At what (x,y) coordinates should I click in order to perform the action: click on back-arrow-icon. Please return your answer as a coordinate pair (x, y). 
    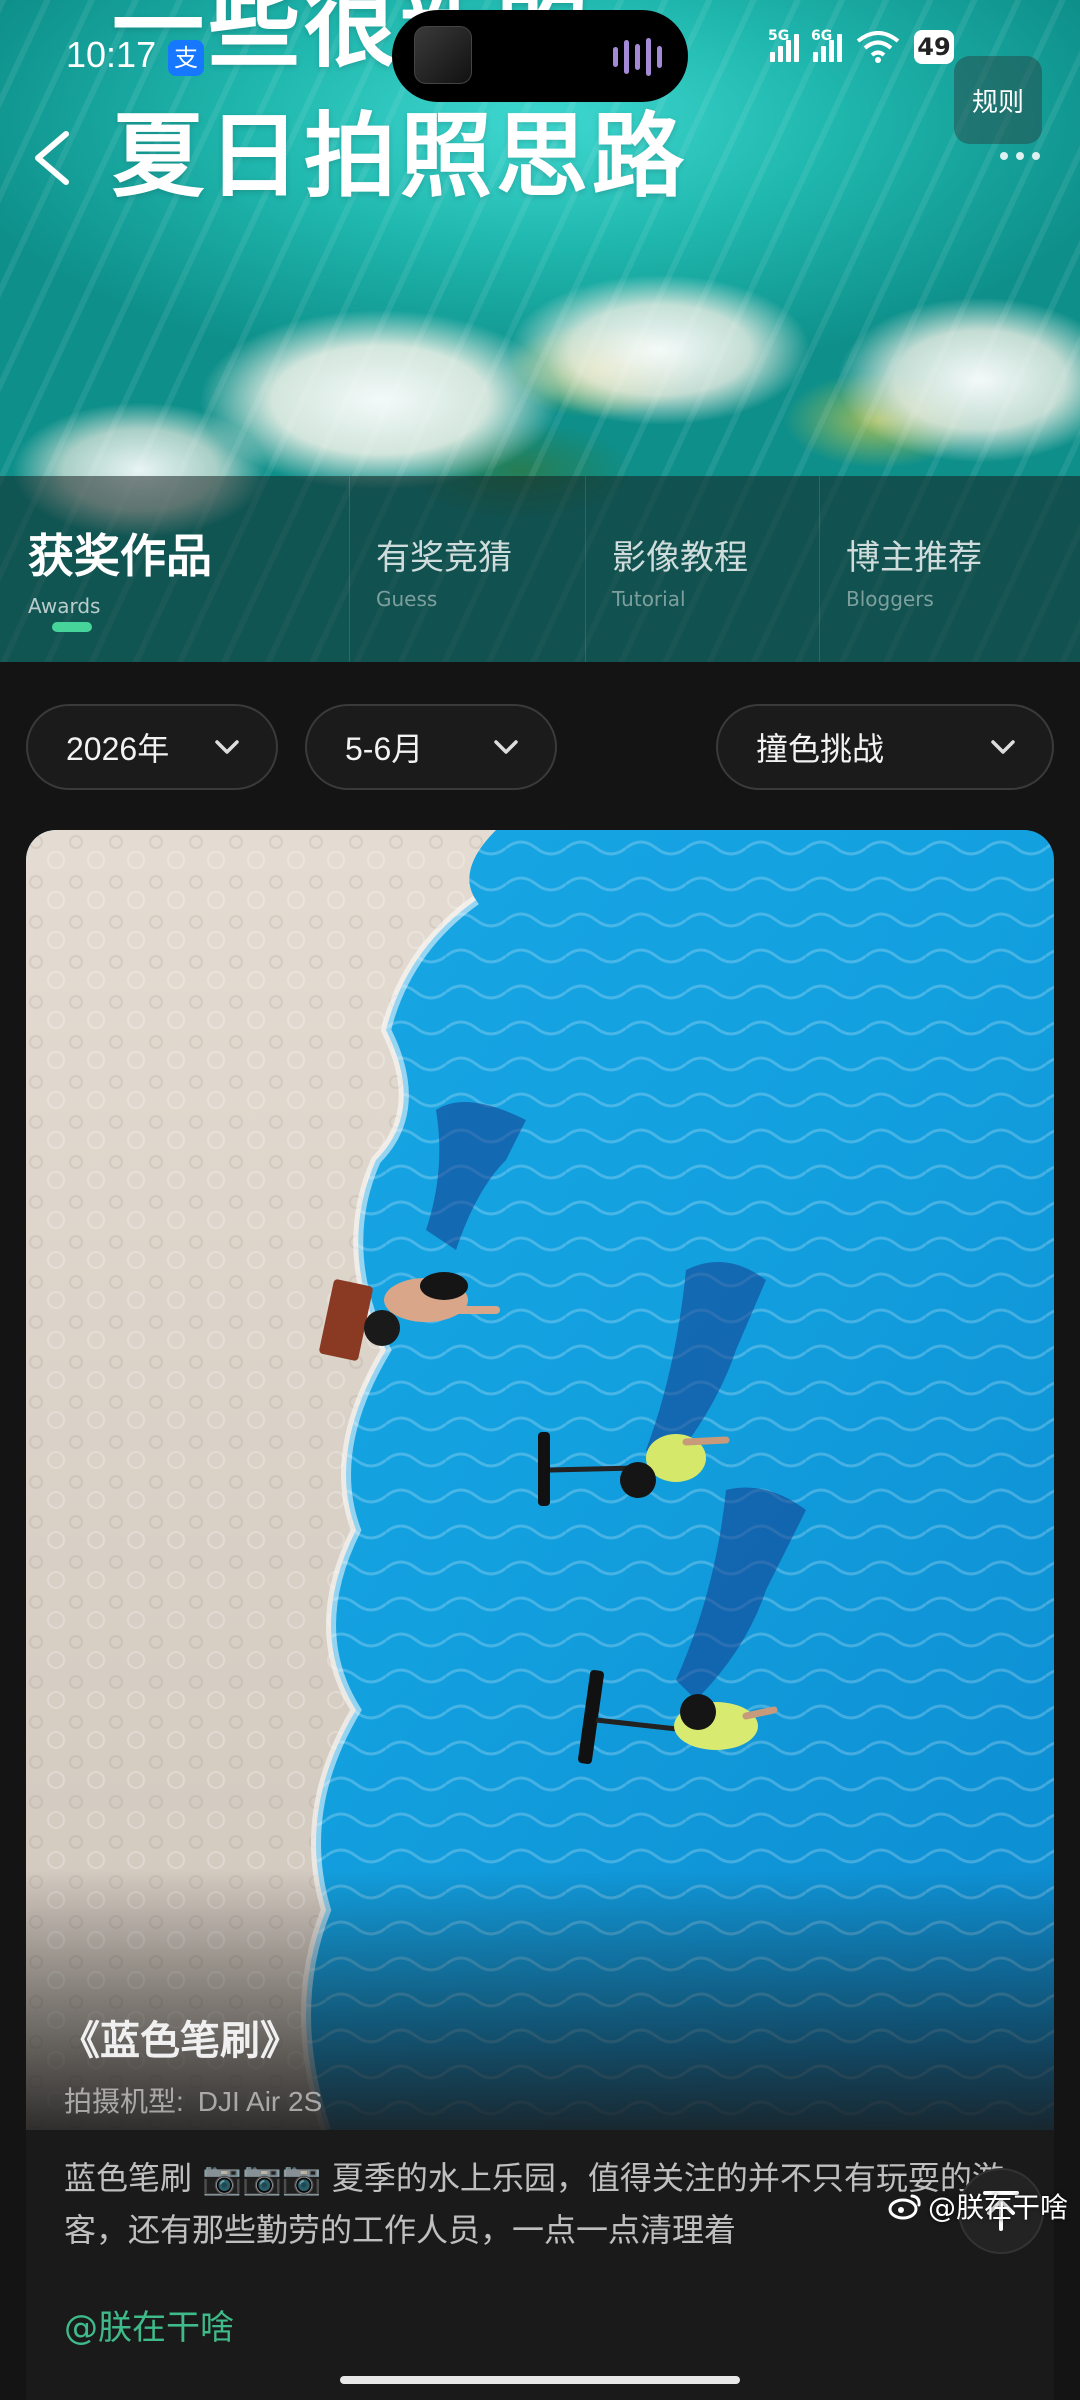
    Looking at the image, I should click on (52, 158).